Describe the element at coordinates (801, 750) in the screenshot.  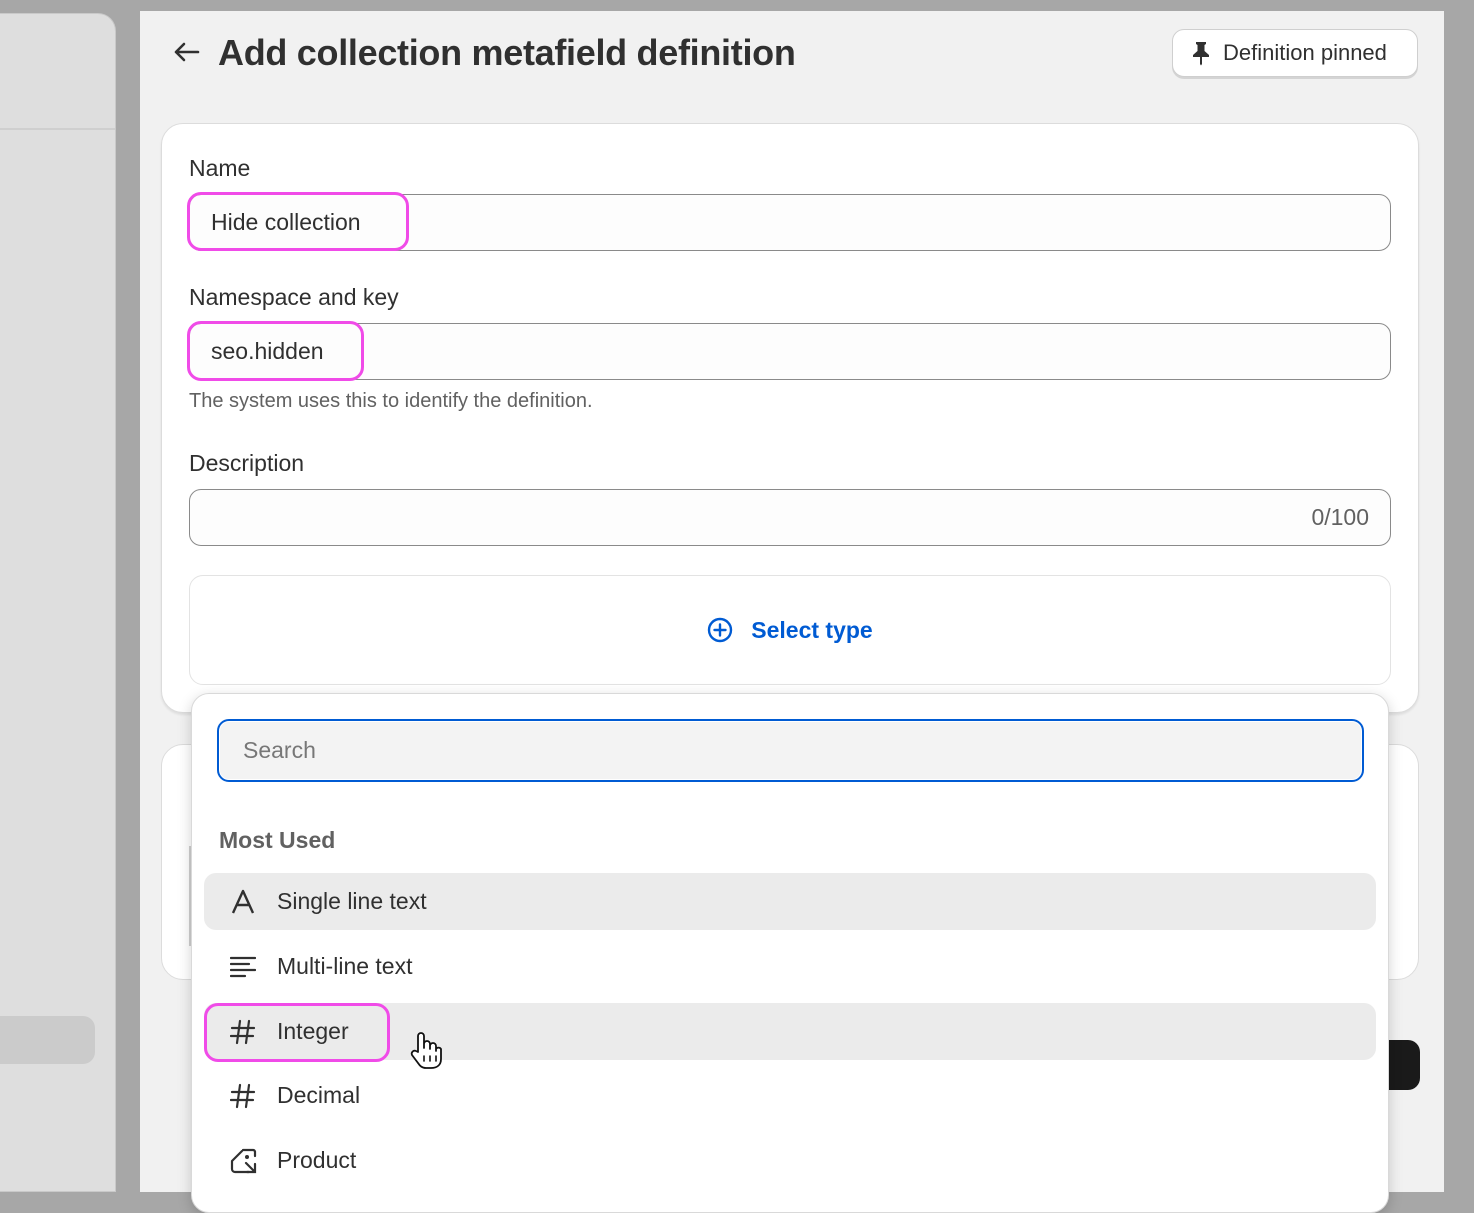
I see `type-search-input` at that location.